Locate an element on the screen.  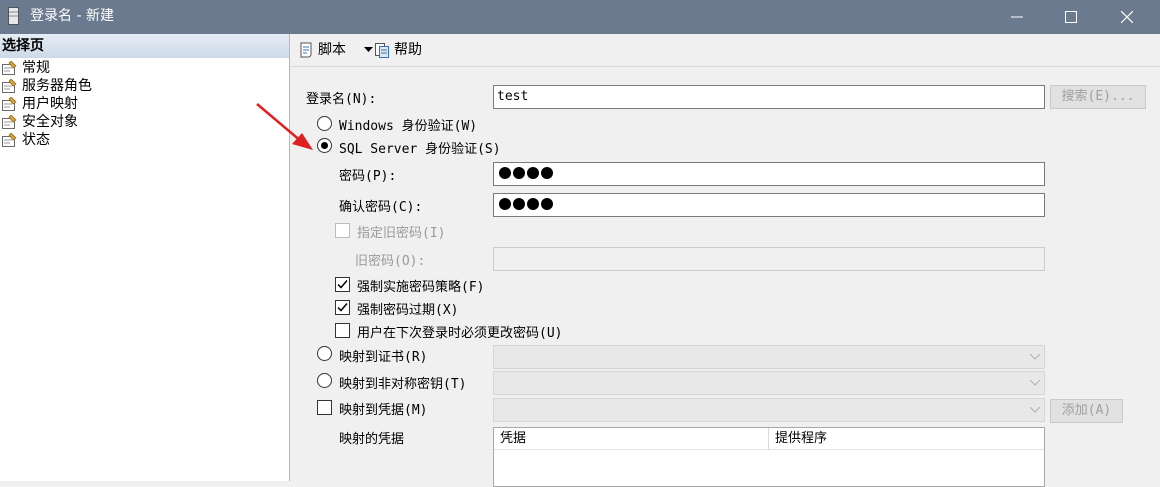
column-header-provider: 提供程序 is located at coordinates (906, 439).